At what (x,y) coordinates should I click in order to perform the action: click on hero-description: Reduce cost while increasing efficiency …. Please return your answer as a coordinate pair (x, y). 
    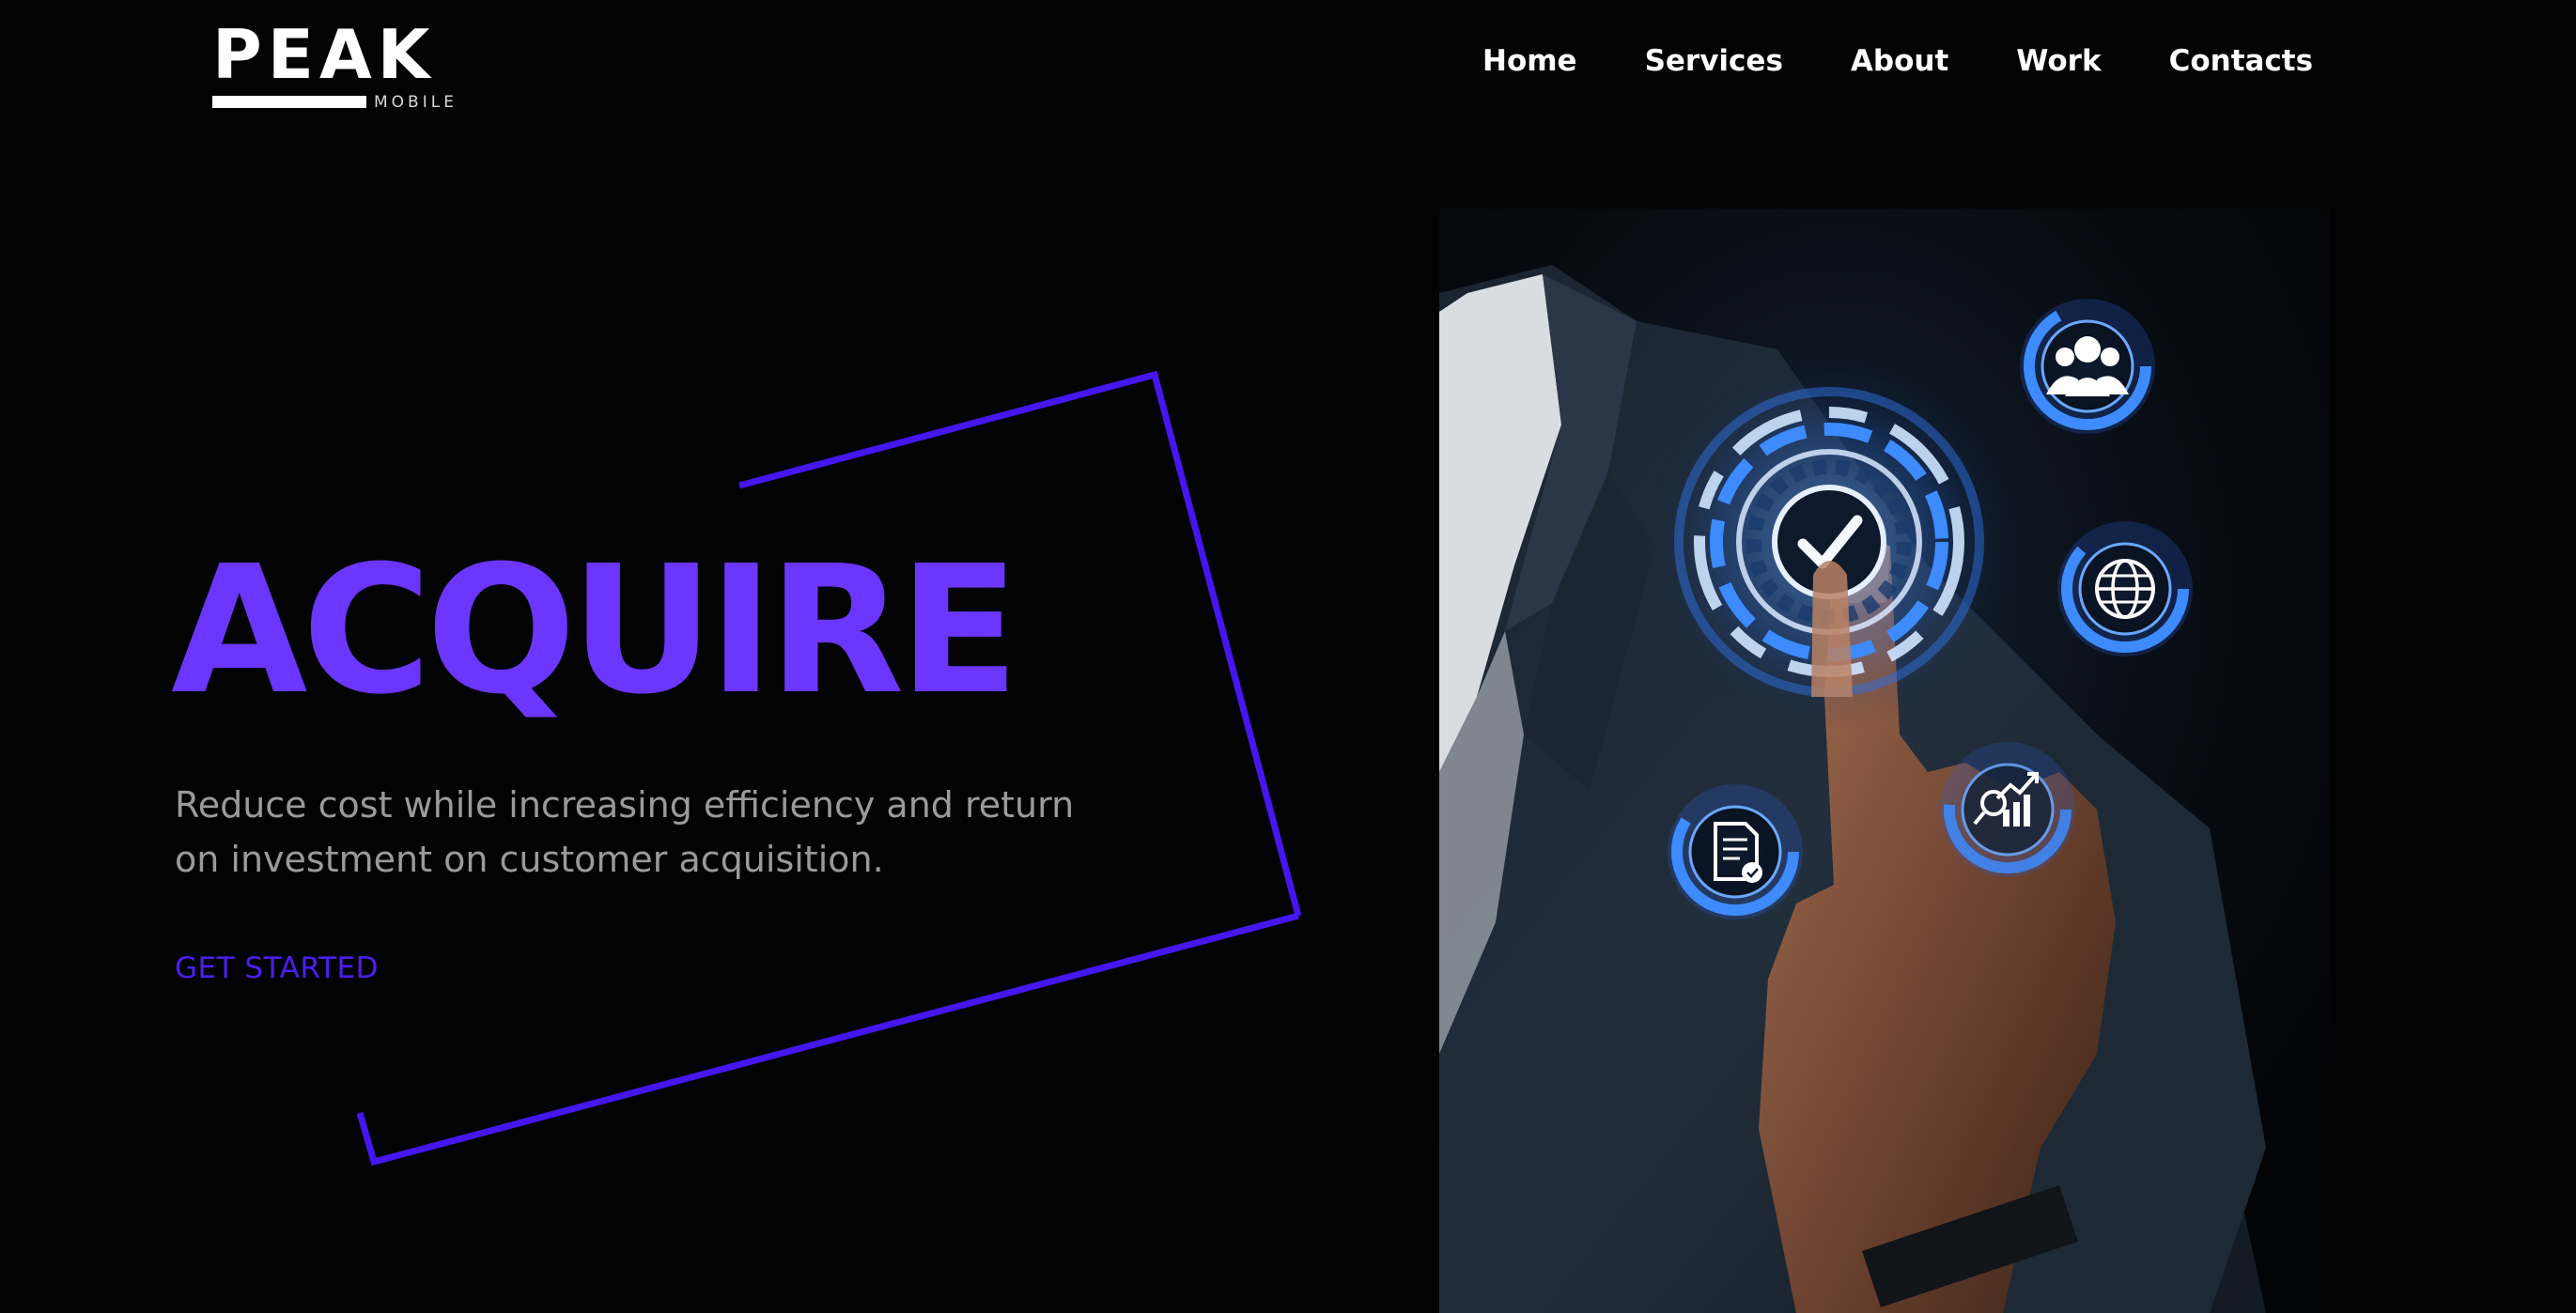
    Looking at the image, I should click on (625, 832).